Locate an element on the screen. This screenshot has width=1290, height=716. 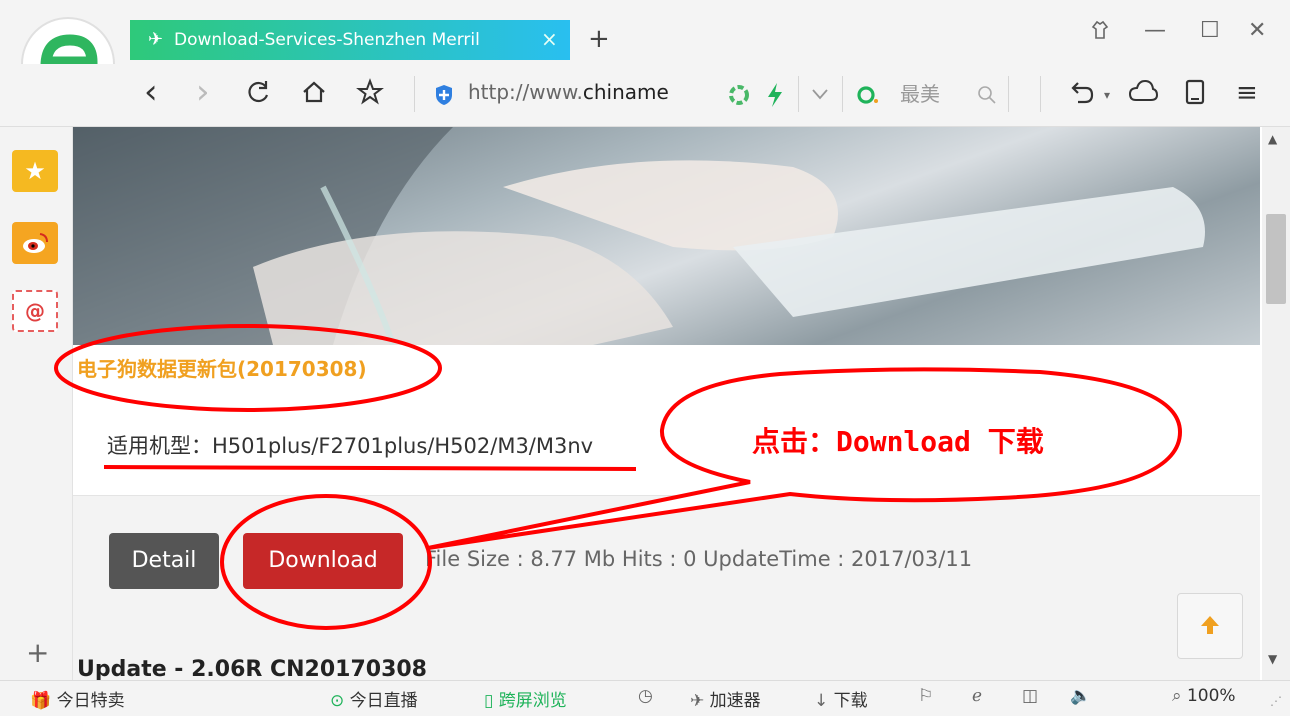
back-button: ‹ is located at coordinates (151, 92).